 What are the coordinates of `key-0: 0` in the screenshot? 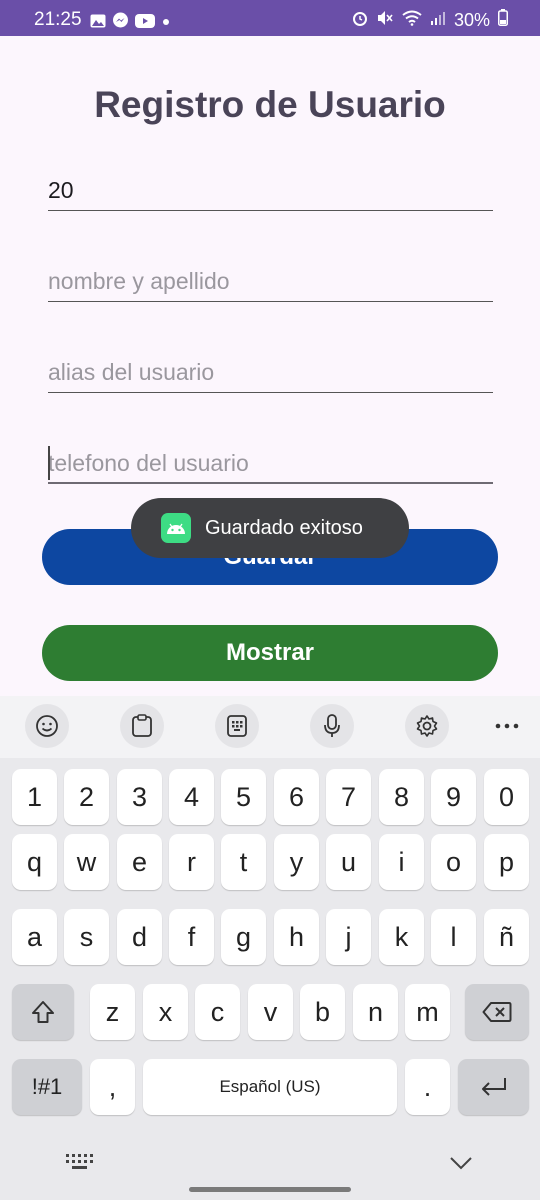 It's located at (506, 797).